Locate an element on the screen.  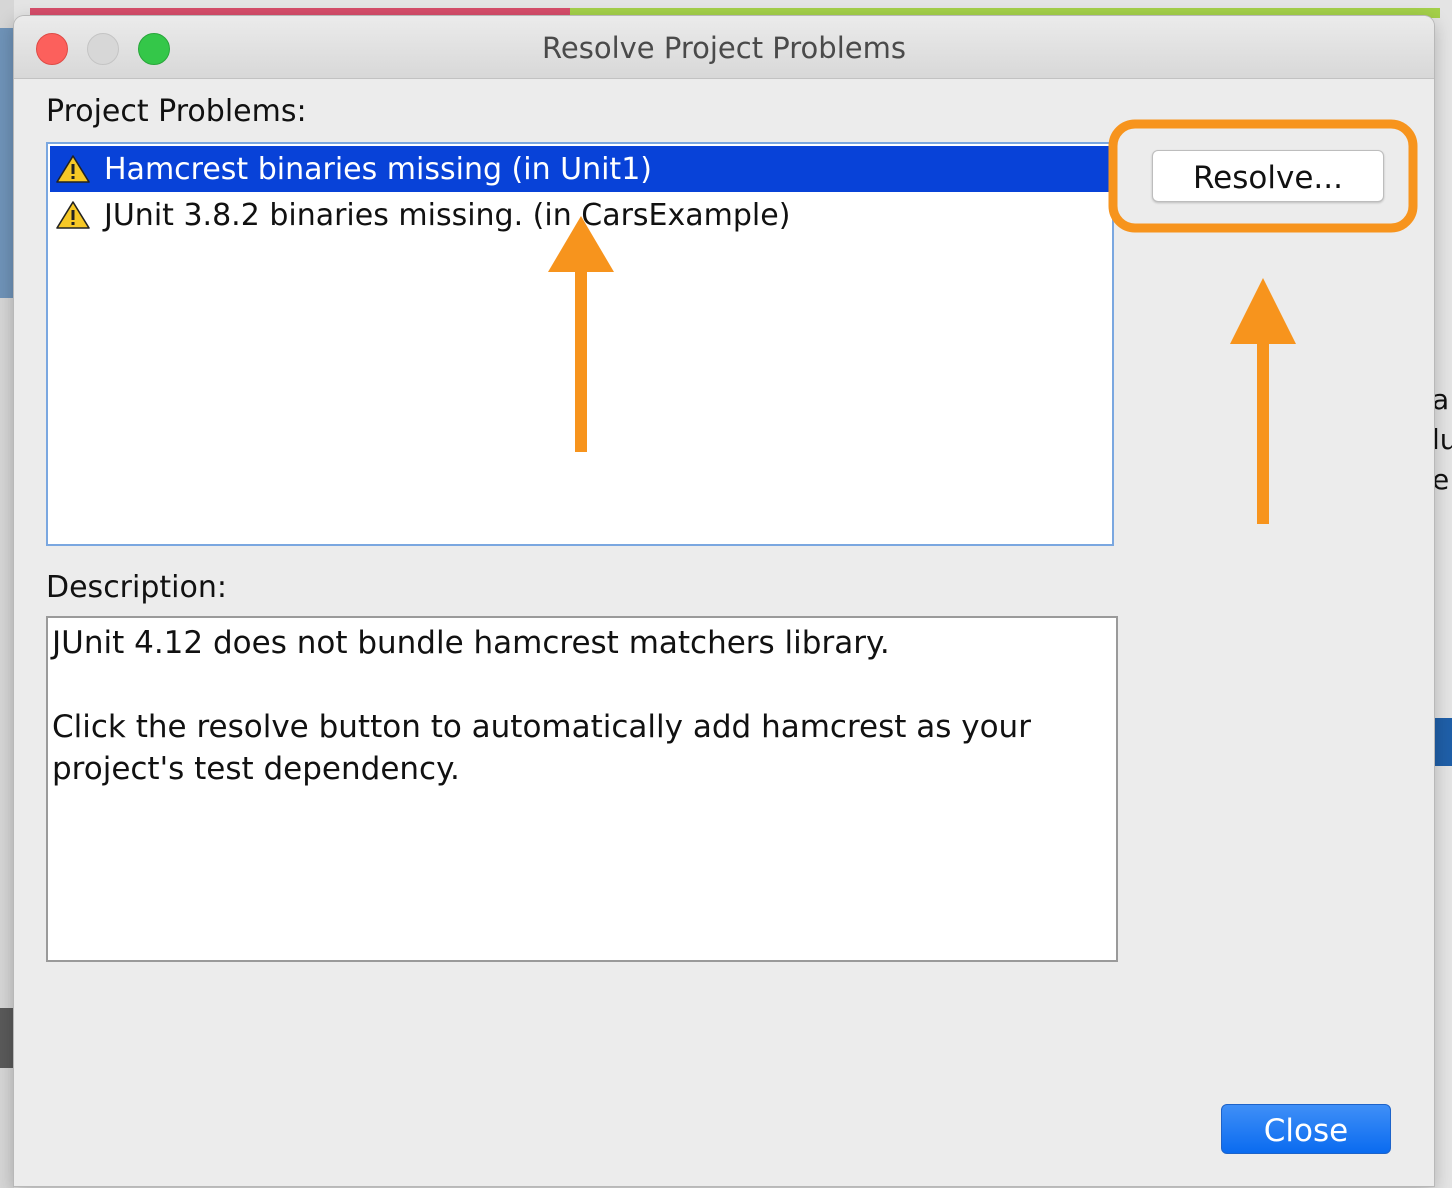
background-text-line: a is located at coordinates (1441, 399).